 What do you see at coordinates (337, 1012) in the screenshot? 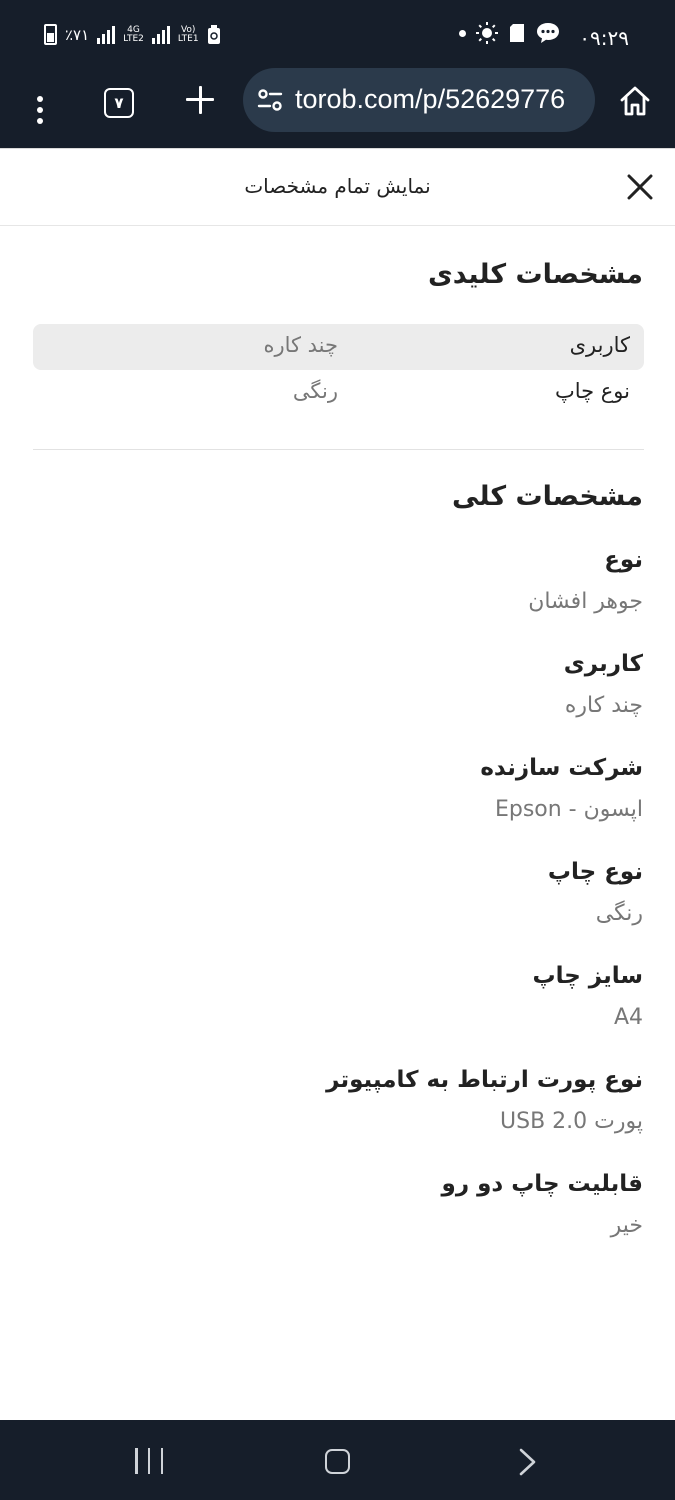
I see `list-item: سایز چاپ A4` at bounding box center [337, 1012].